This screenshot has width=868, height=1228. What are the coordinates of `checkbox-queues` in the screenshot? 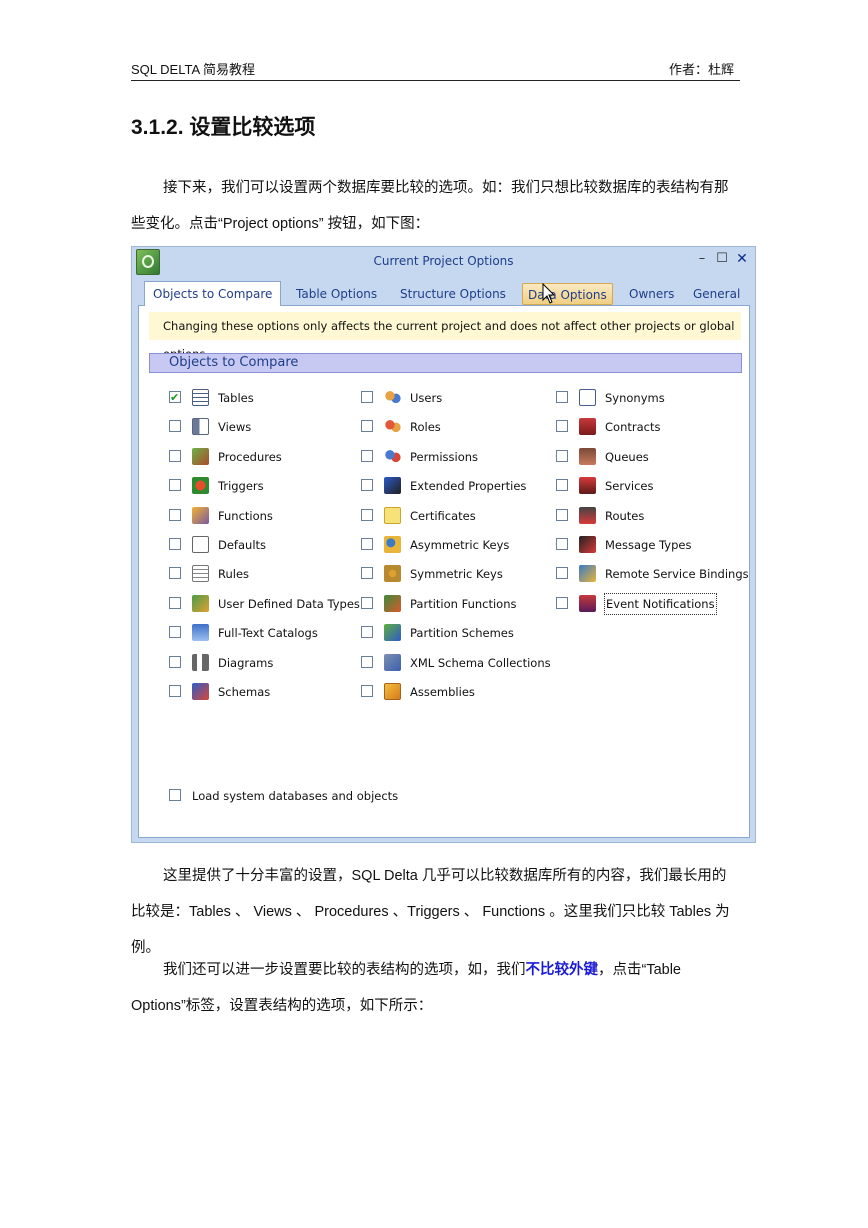 It's located at (562, 455).